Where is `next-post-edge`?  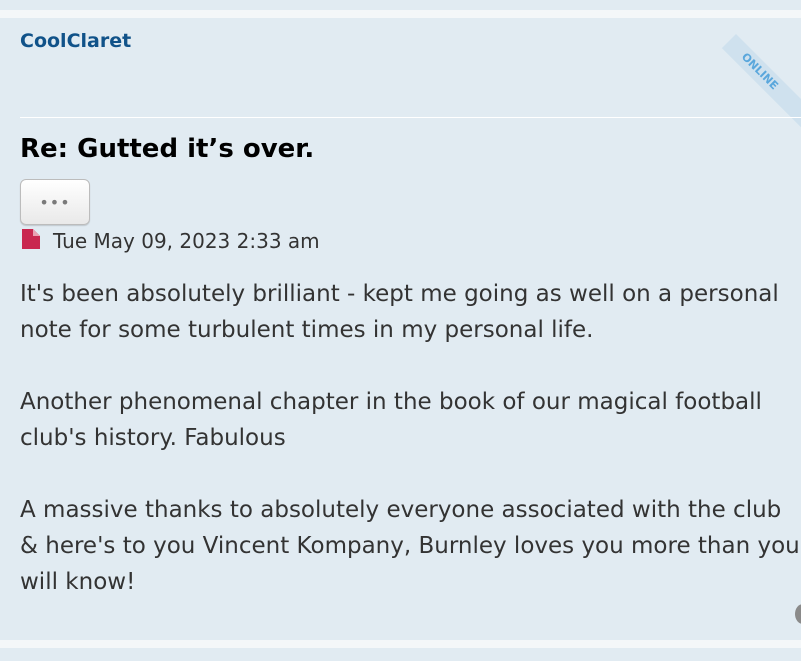
next-post-edge is located at coordinates (400, 654).